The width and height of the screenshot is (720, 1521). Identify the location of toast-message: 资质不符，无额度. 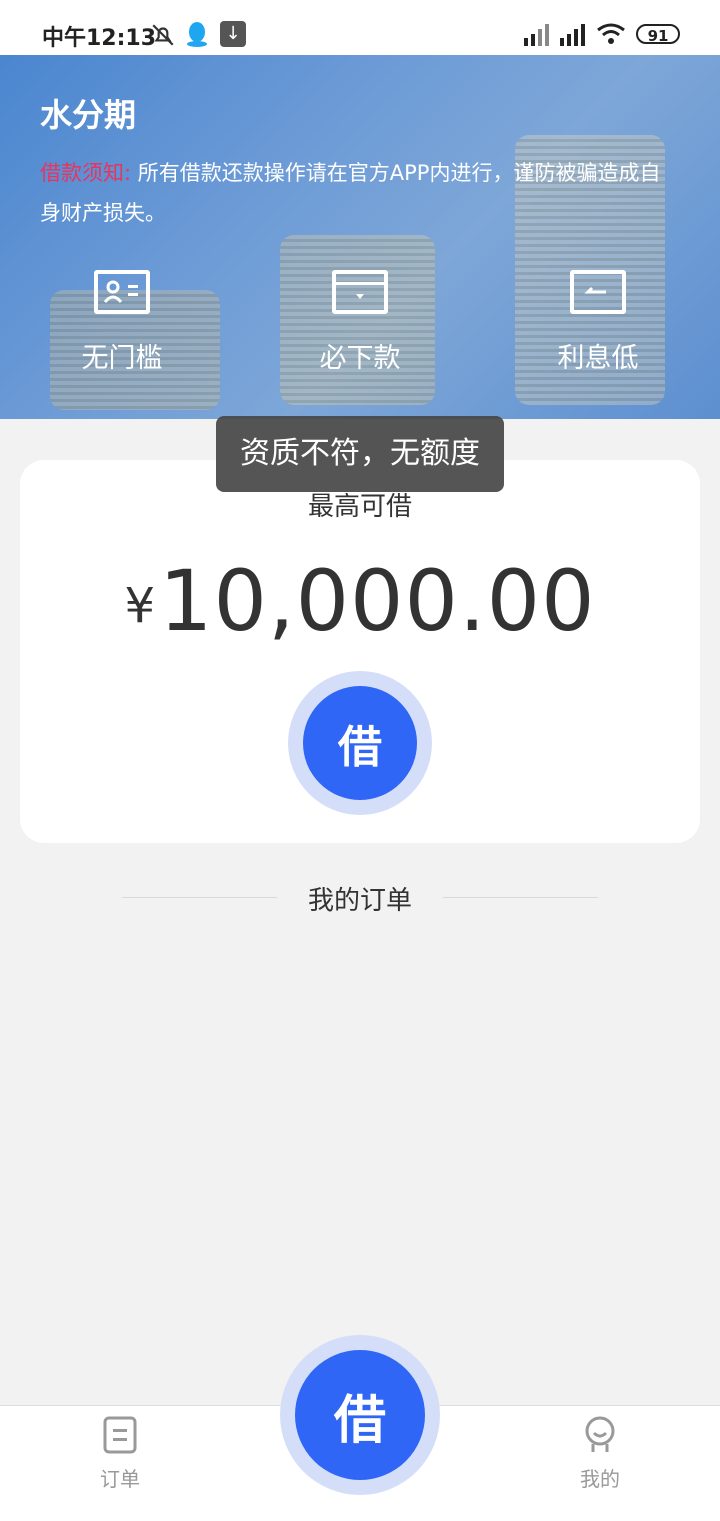
(360, 454).